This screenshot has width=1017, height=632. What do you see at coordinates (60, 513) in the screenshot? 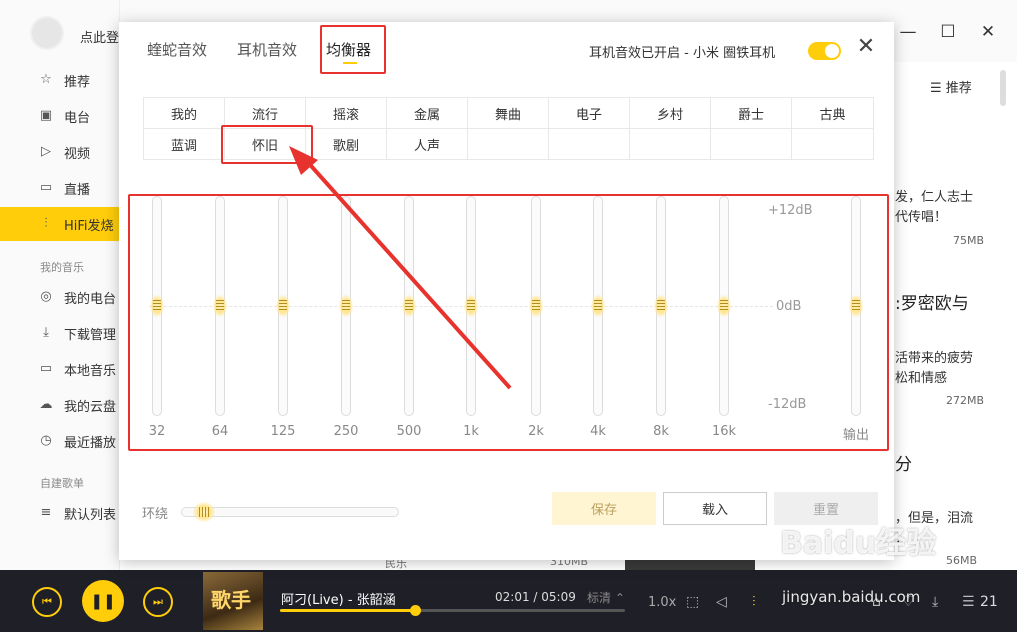
I see `sidebar-item-default-list: ≡ 默认列表` at bounding box center [60, 513].